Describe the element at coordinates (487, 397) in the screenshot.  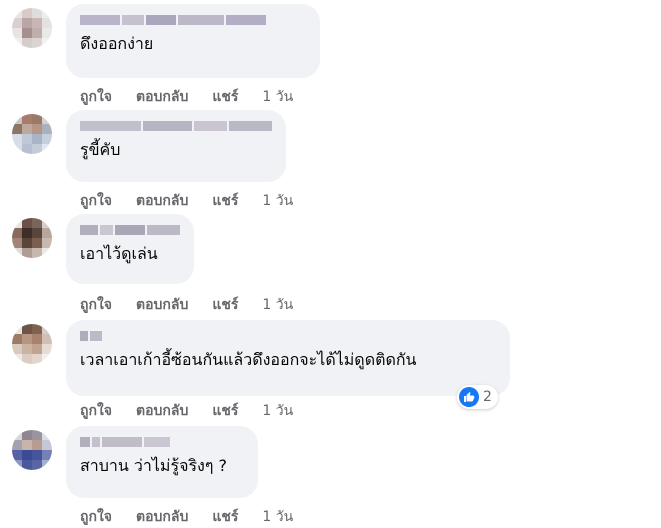
I see `reaction-total: 2` at that location.